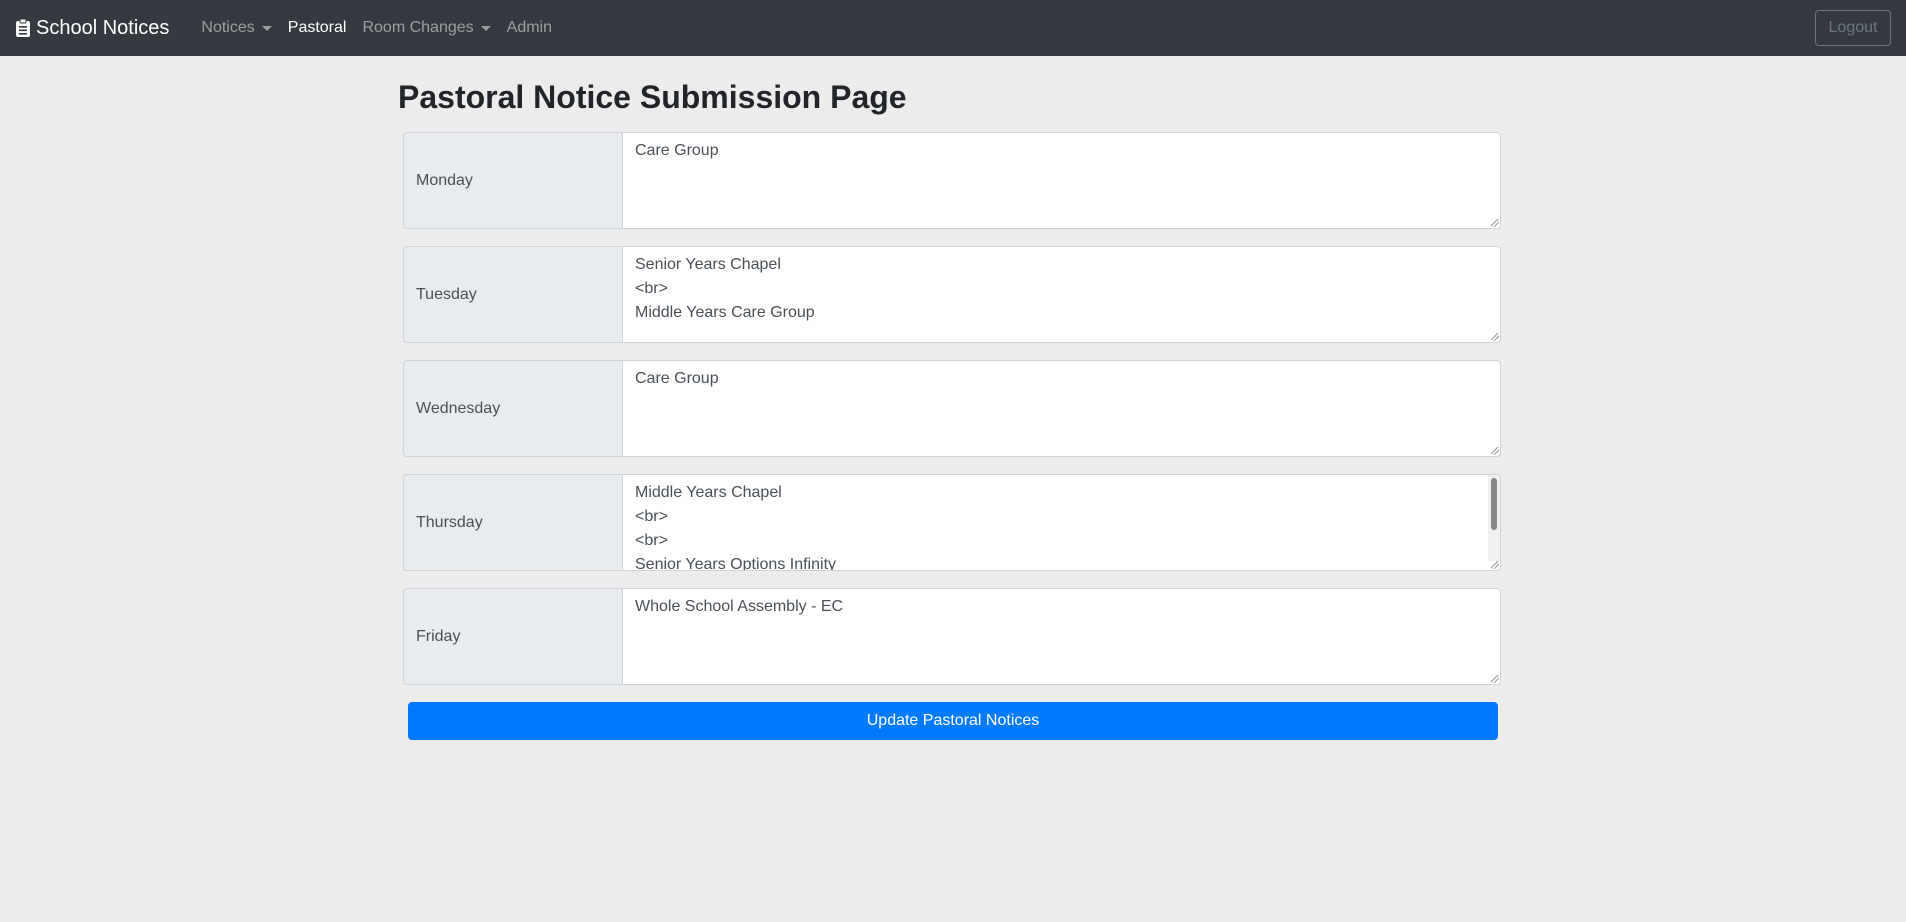 The image size is (1906, 922). Describe the element at coordinates (513, 408) in the screenshot. I see `day-label-wednesday: Wednesday` at that location.